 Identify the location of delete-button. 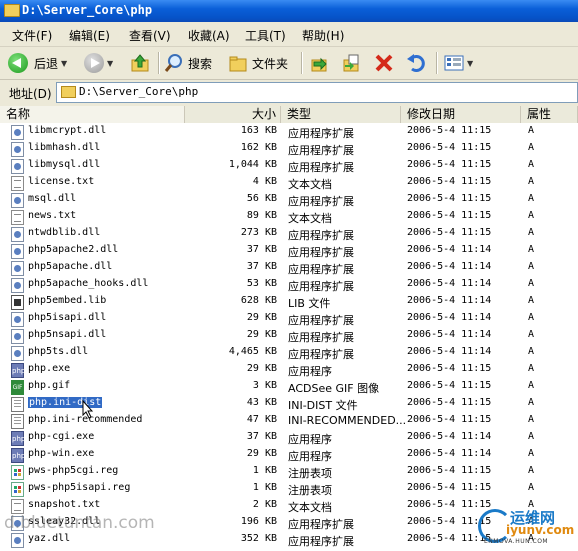
(384, 63).